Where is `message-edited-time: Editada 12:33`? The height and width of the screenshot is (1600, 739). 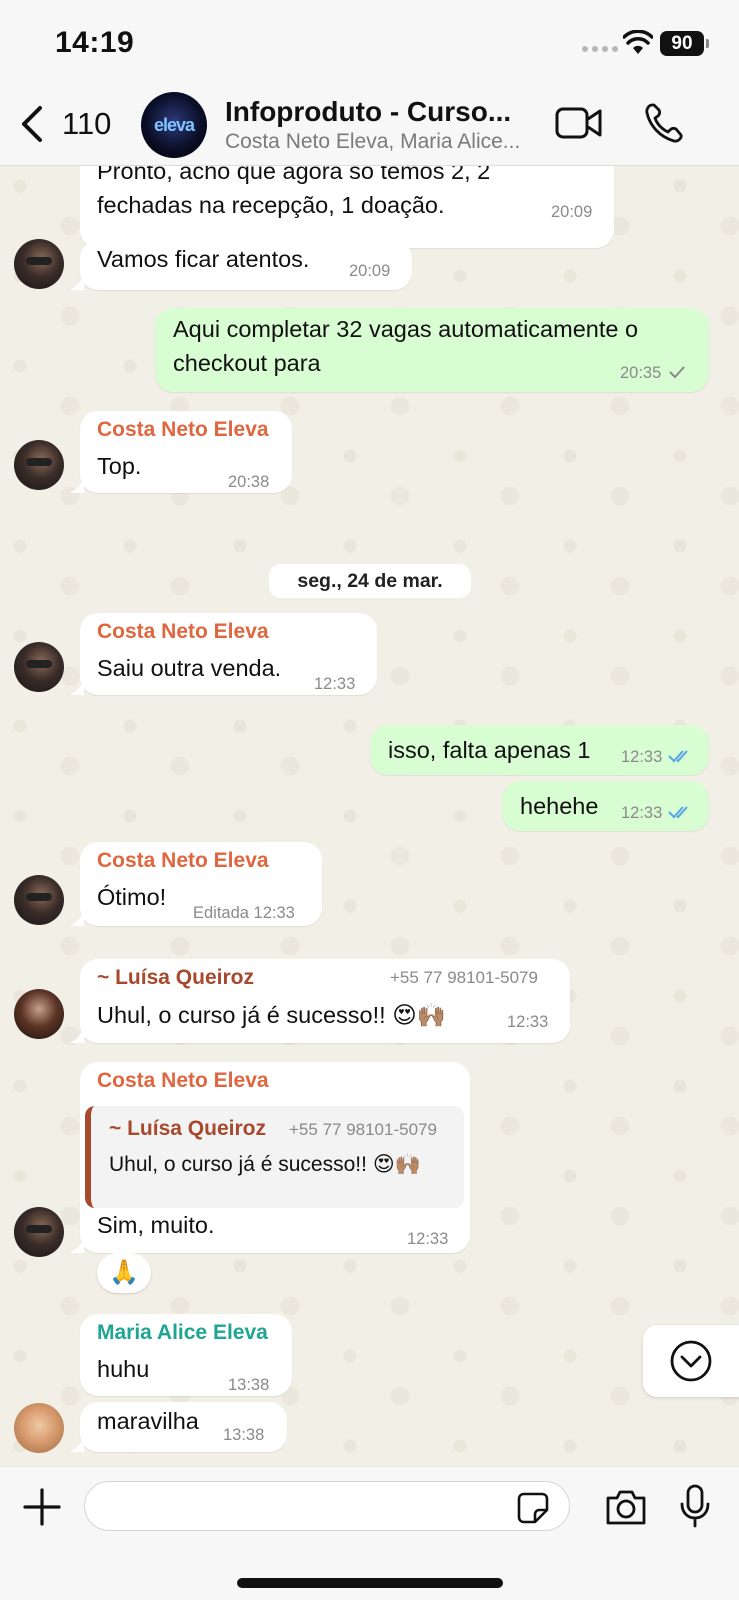 message-edited-time: Editada 12:33 is located at coordinates (244, 913).